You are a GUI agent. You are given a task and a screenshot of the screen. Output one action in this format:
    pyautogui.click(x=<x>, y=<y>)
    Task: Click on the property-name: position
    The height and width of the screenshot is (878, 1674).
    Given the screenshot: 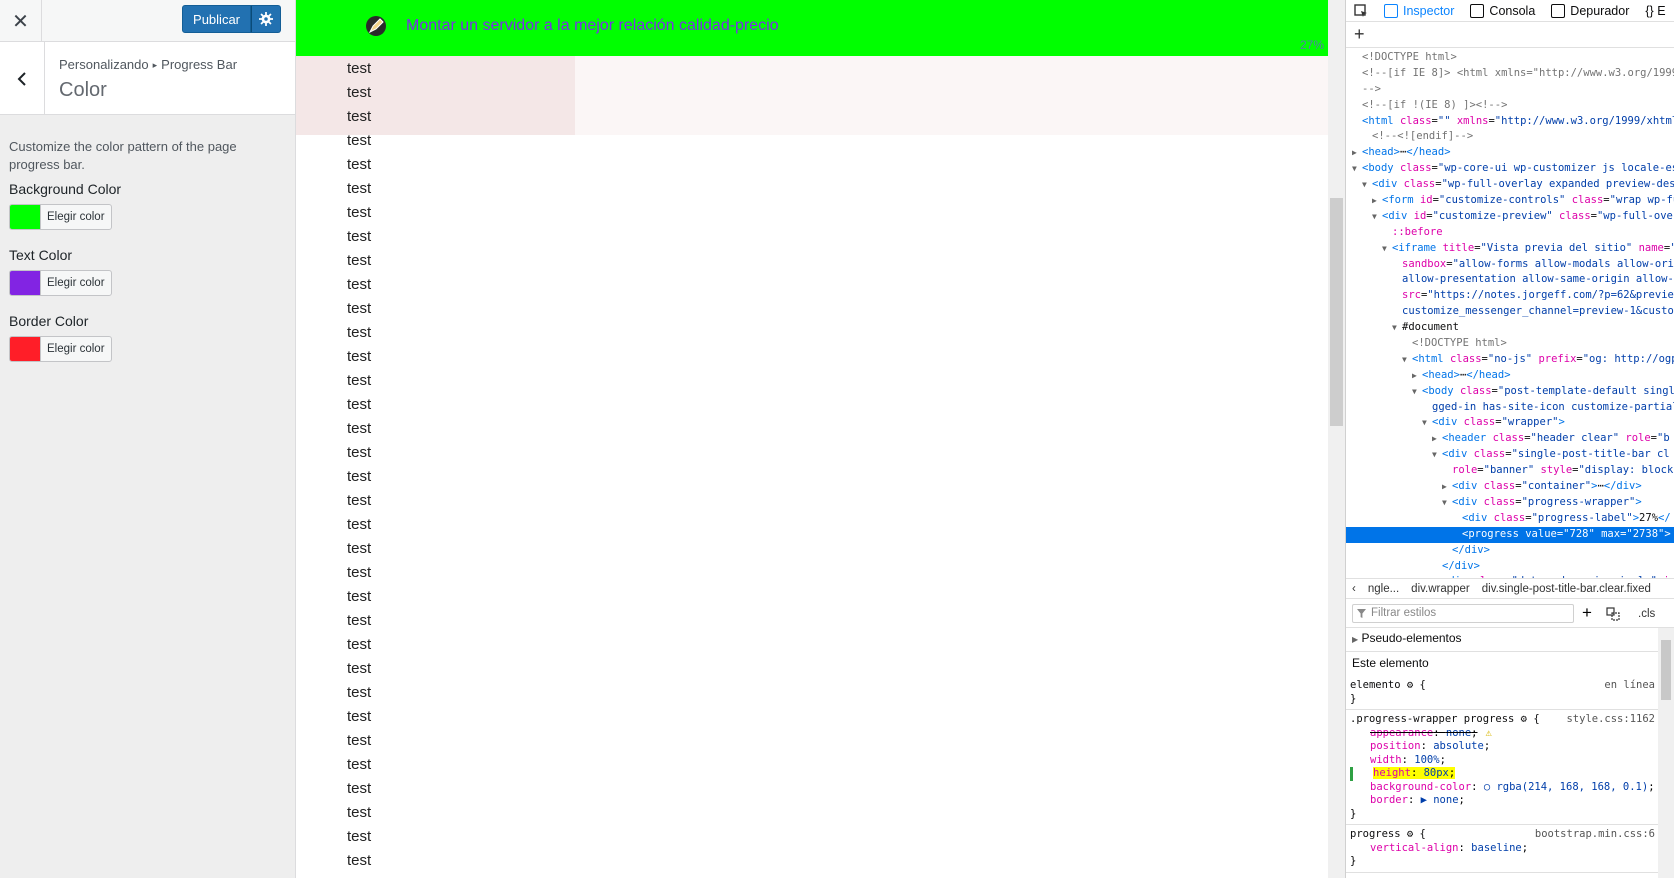 What is the action you would take?
    pyautogui.click(x=1395, y=746)
    